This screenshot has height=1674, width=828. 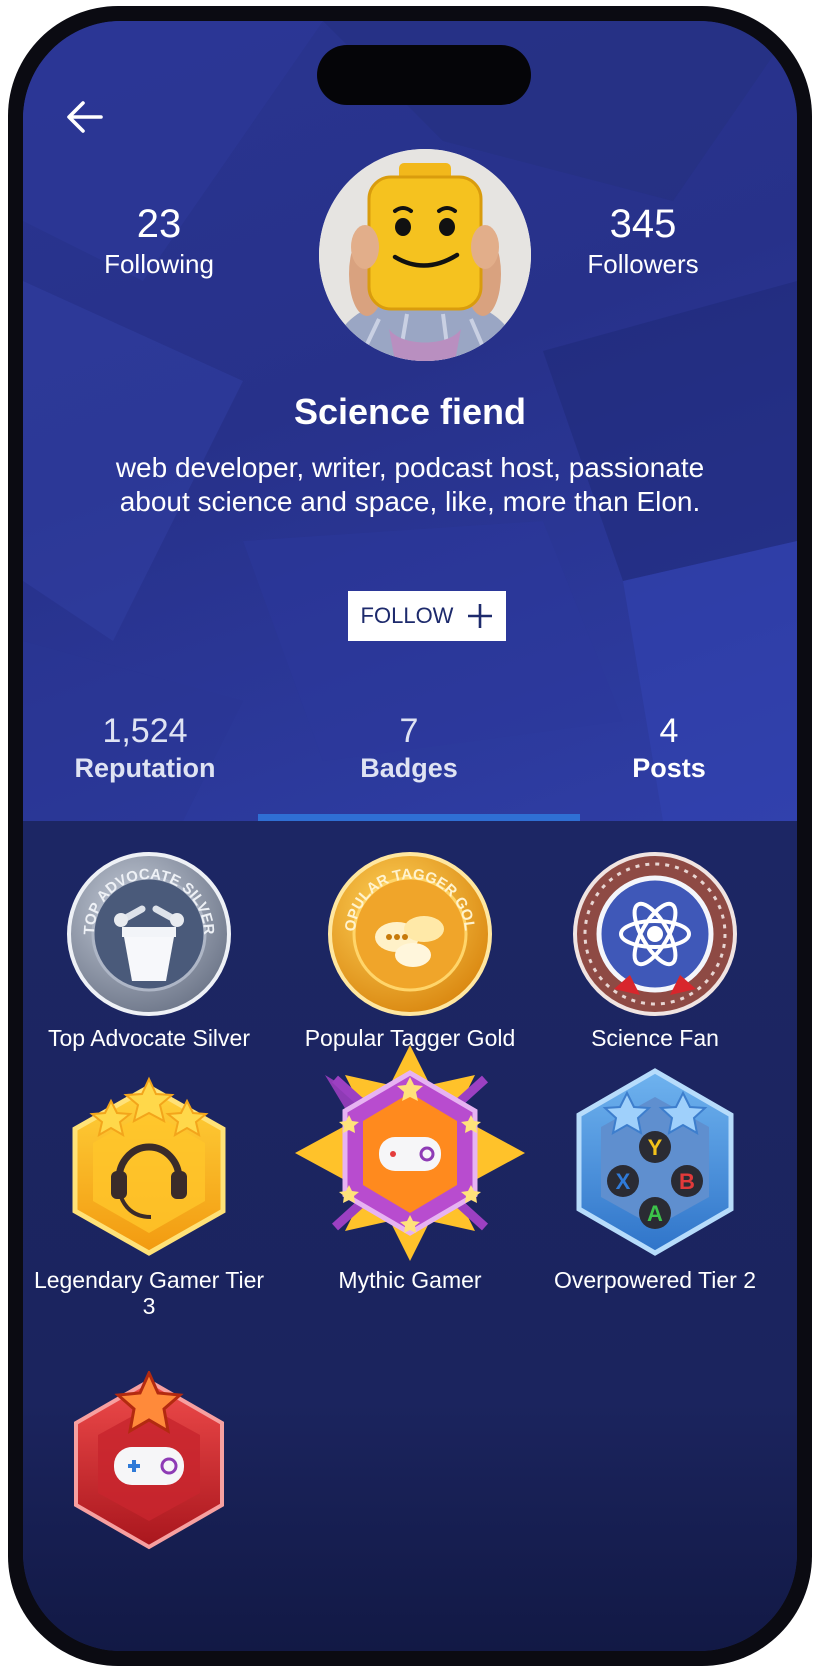 What do you see at coordinates (655, 1162) in the screenshot?
I see `overpowered-icon: Y X B A` at bounding box center [655, 1162].